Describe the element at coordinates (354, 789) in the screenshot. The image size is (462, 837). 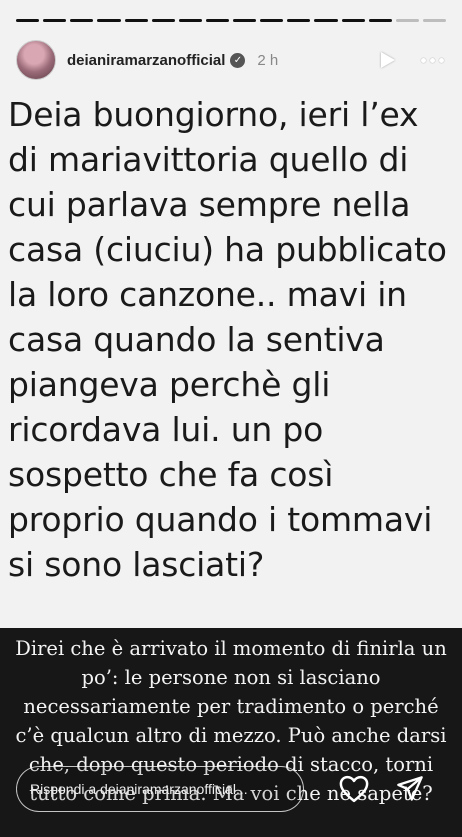
I see `heart-icon` at that location.